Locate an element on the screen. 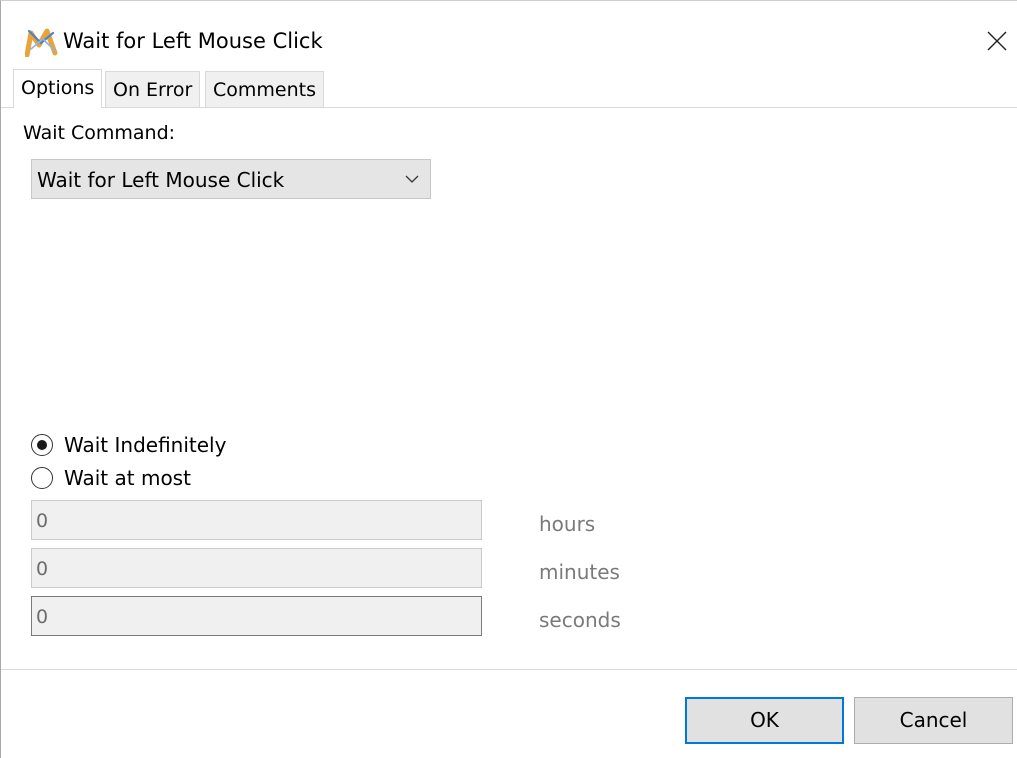 The image size is (1017, 758). tab-on-error: On Error is located at coordinates (153, 89).